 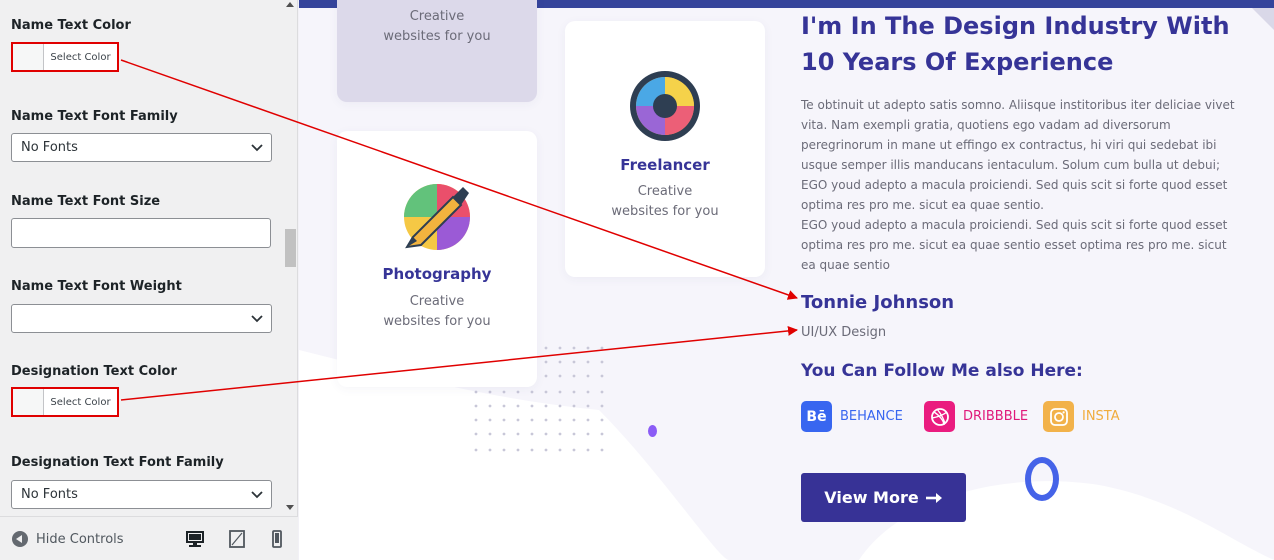 I want to click on social-link-behance: Bē BEHANCE, so click(x=852, y=416).